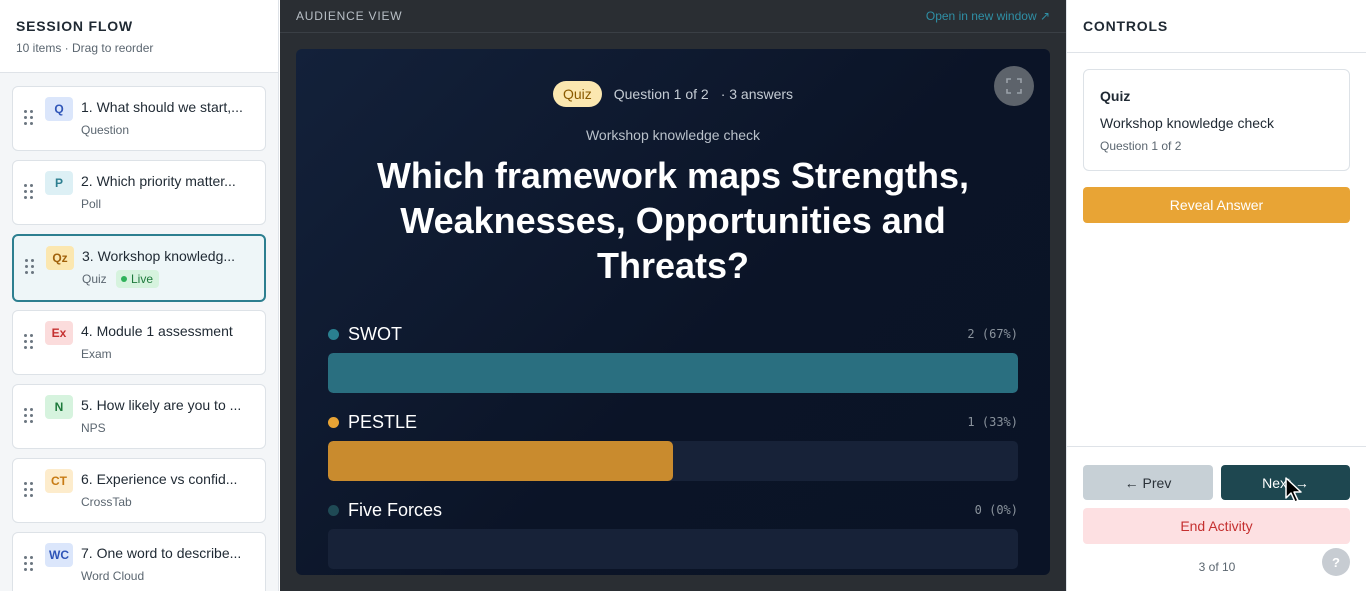 Image resolution: width=1366 pixels, height=591 pixels. I want to click on session-item-exam: Ex 4. Module 1 assessment Exam, so click(139, 342).